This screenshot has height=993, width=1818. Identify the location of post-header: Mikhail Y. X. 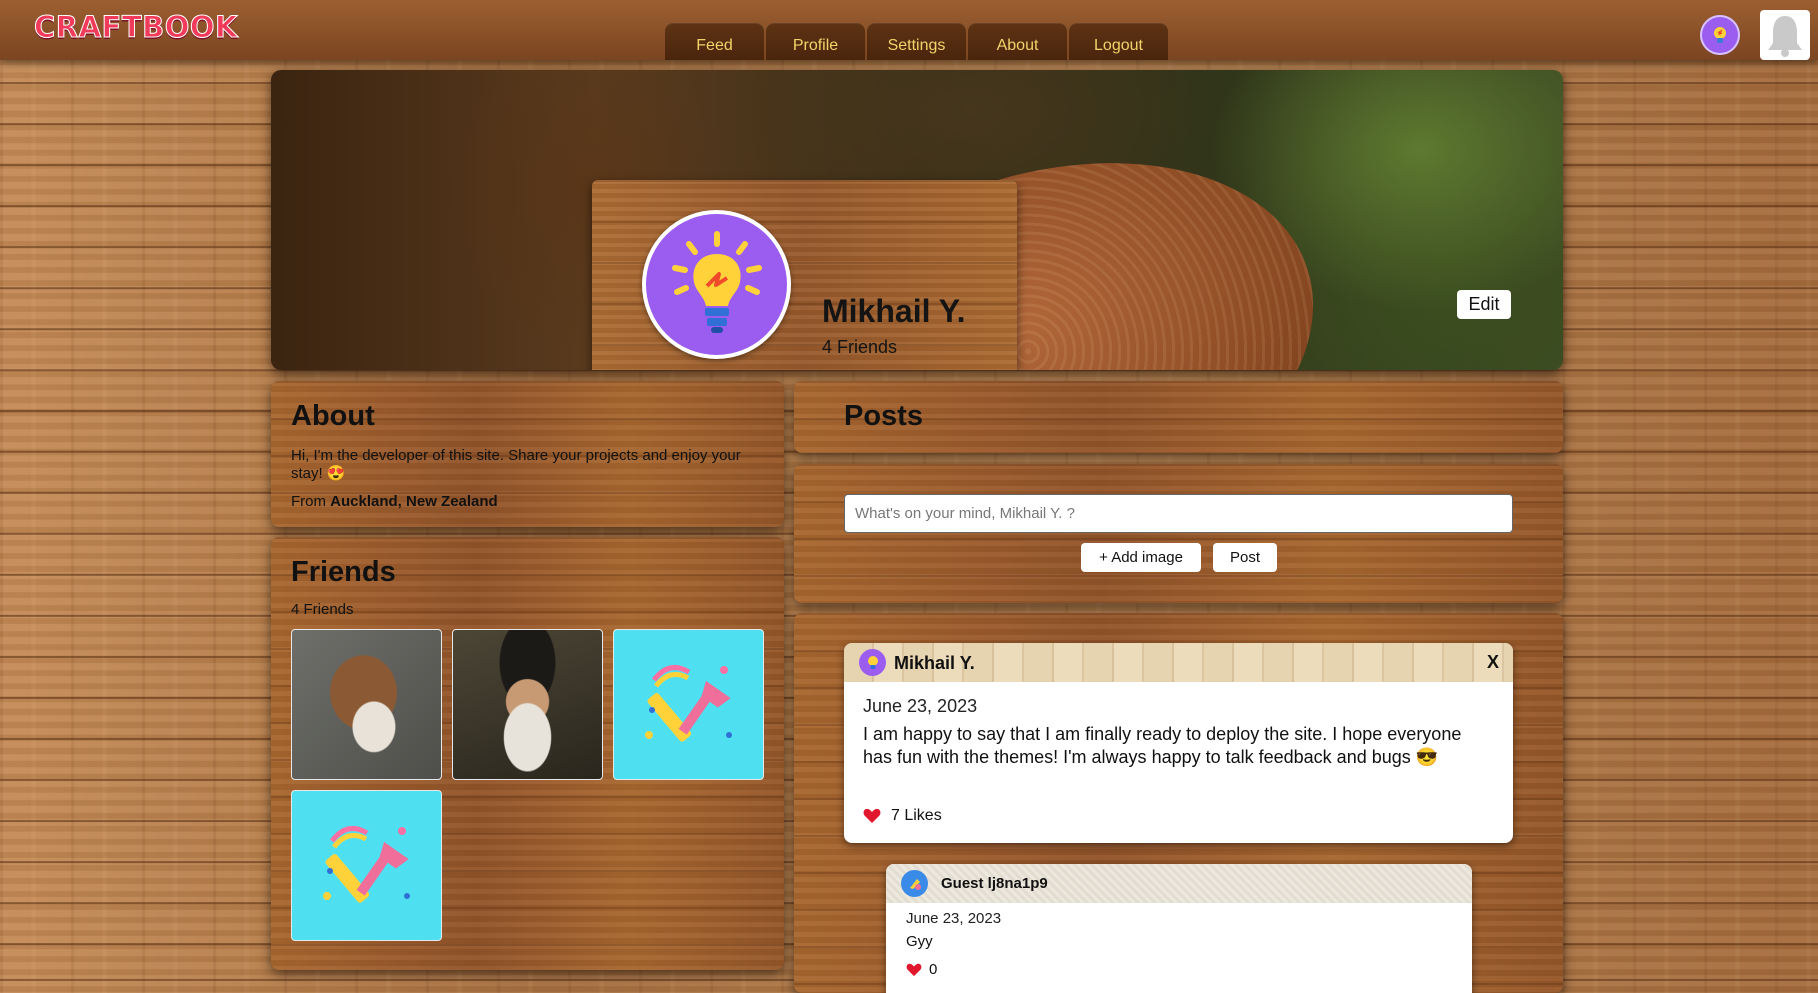
(1178, 662).